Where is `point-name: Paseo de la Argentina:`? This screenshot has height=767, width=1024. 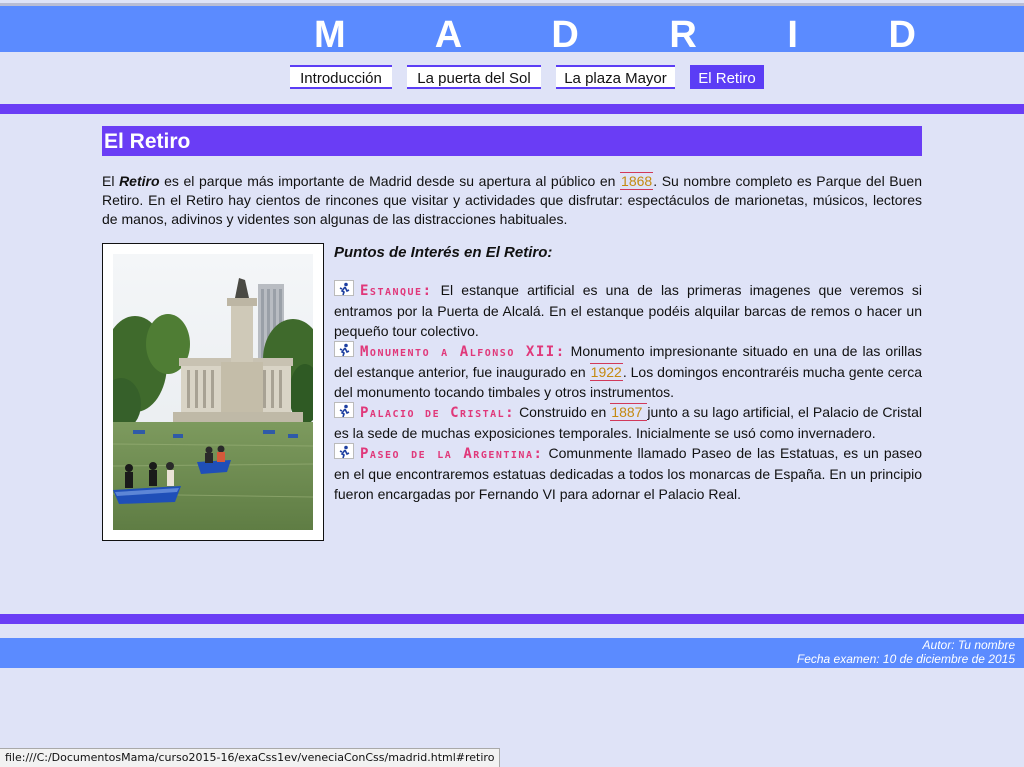 point-name: Paseo de la Argentina: is located at coordinates (452, 454).